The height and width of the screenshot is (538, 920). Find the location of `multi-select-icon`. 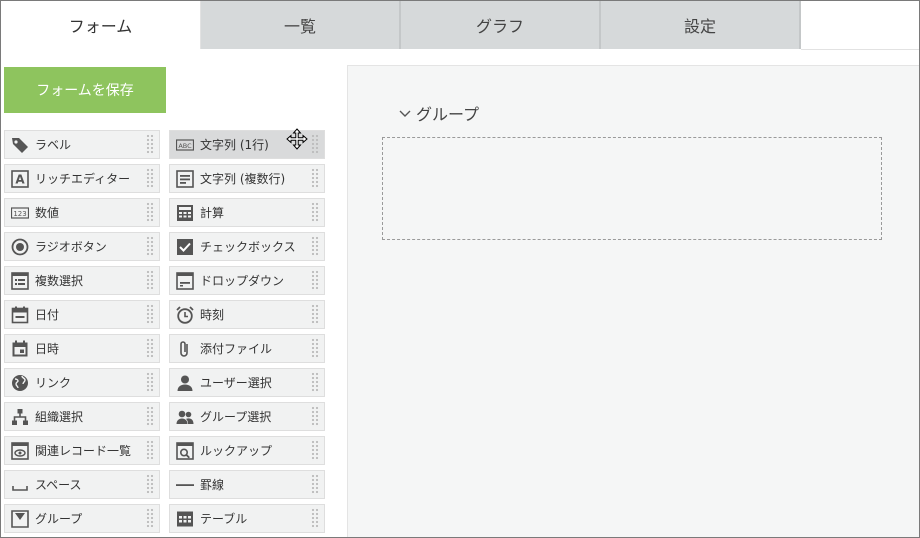

multi-select-icon is located at coordinates (20, 281).